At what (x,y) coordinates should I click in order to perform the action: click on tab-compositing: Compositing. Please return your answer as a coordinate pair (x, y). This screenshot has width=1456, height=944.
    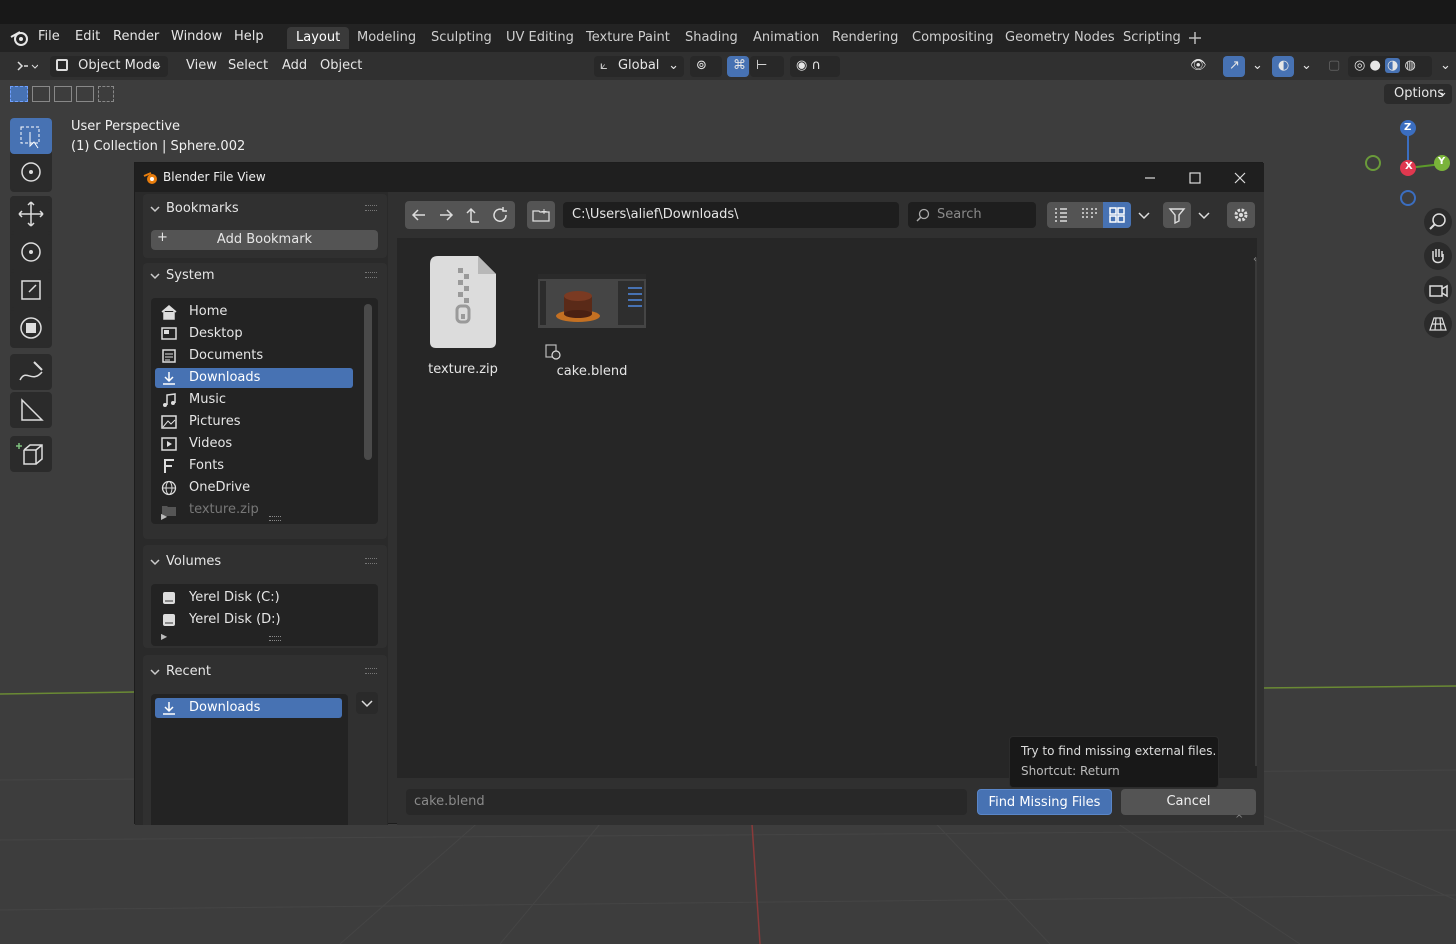
    Looking at the image, I should click on (953, 38).